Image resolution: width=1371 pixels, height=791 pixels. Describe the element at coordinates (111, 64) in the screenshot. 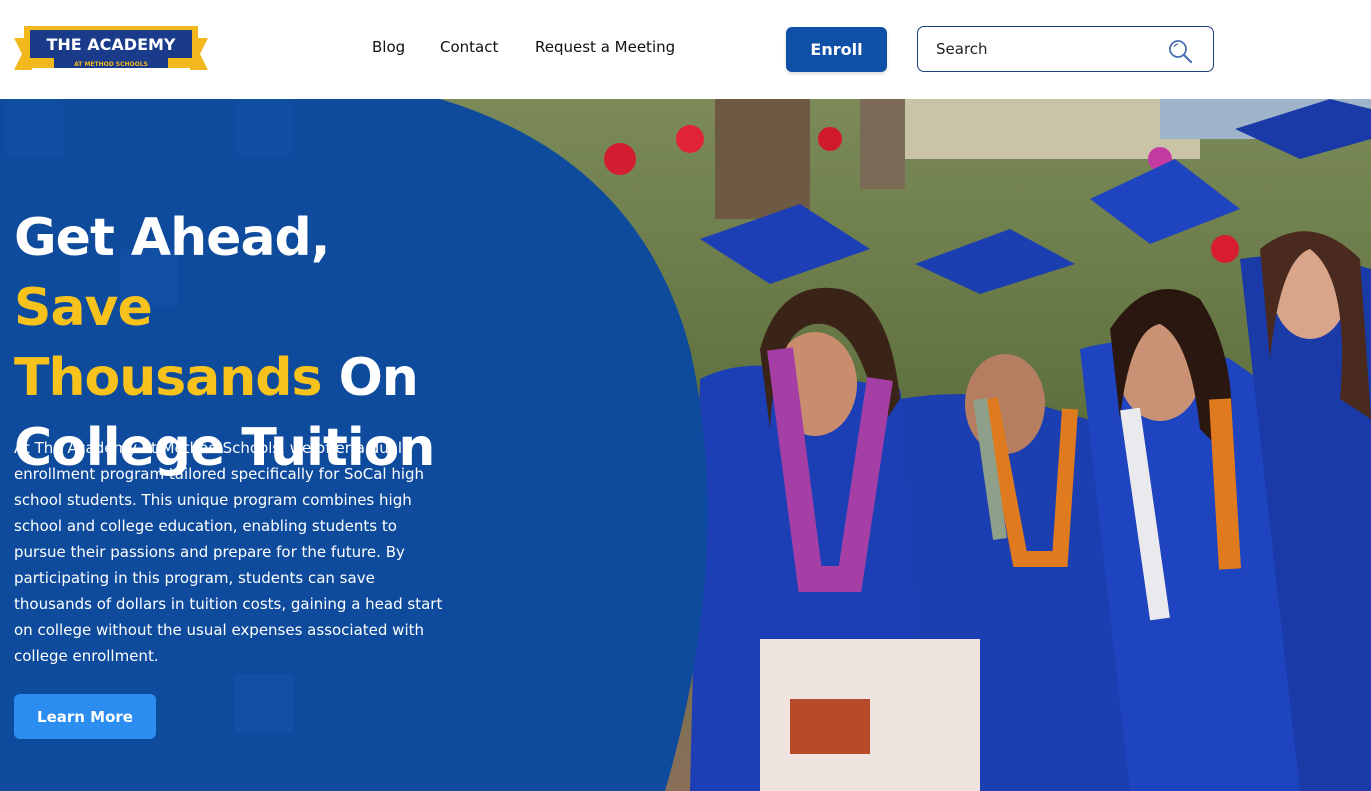

I see `logo-subtitle: AT METHOD SCHOOLS` at that location.